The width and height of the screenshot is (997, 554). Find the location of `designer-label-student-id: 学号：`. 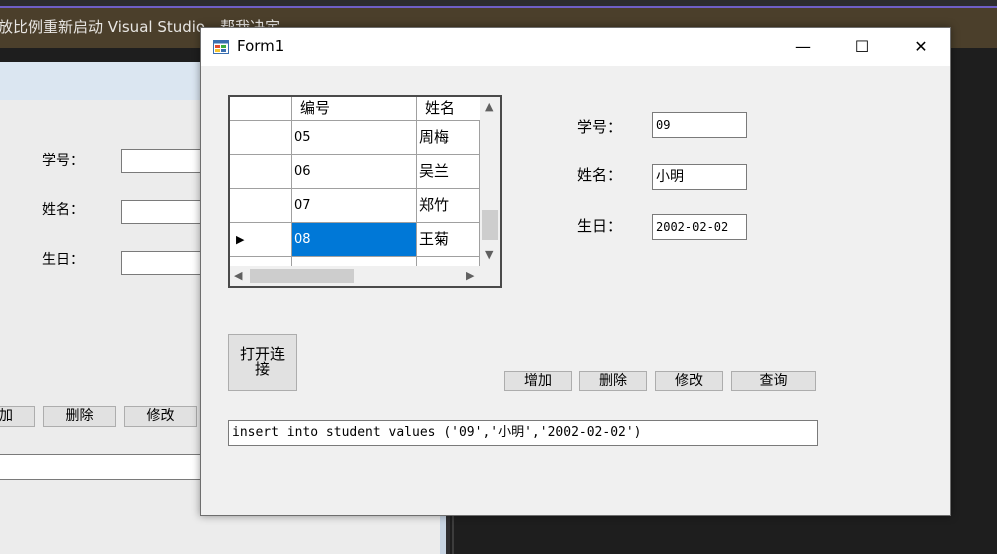

designer-label-student-id: 学号： is located at coordinates (63, 161).